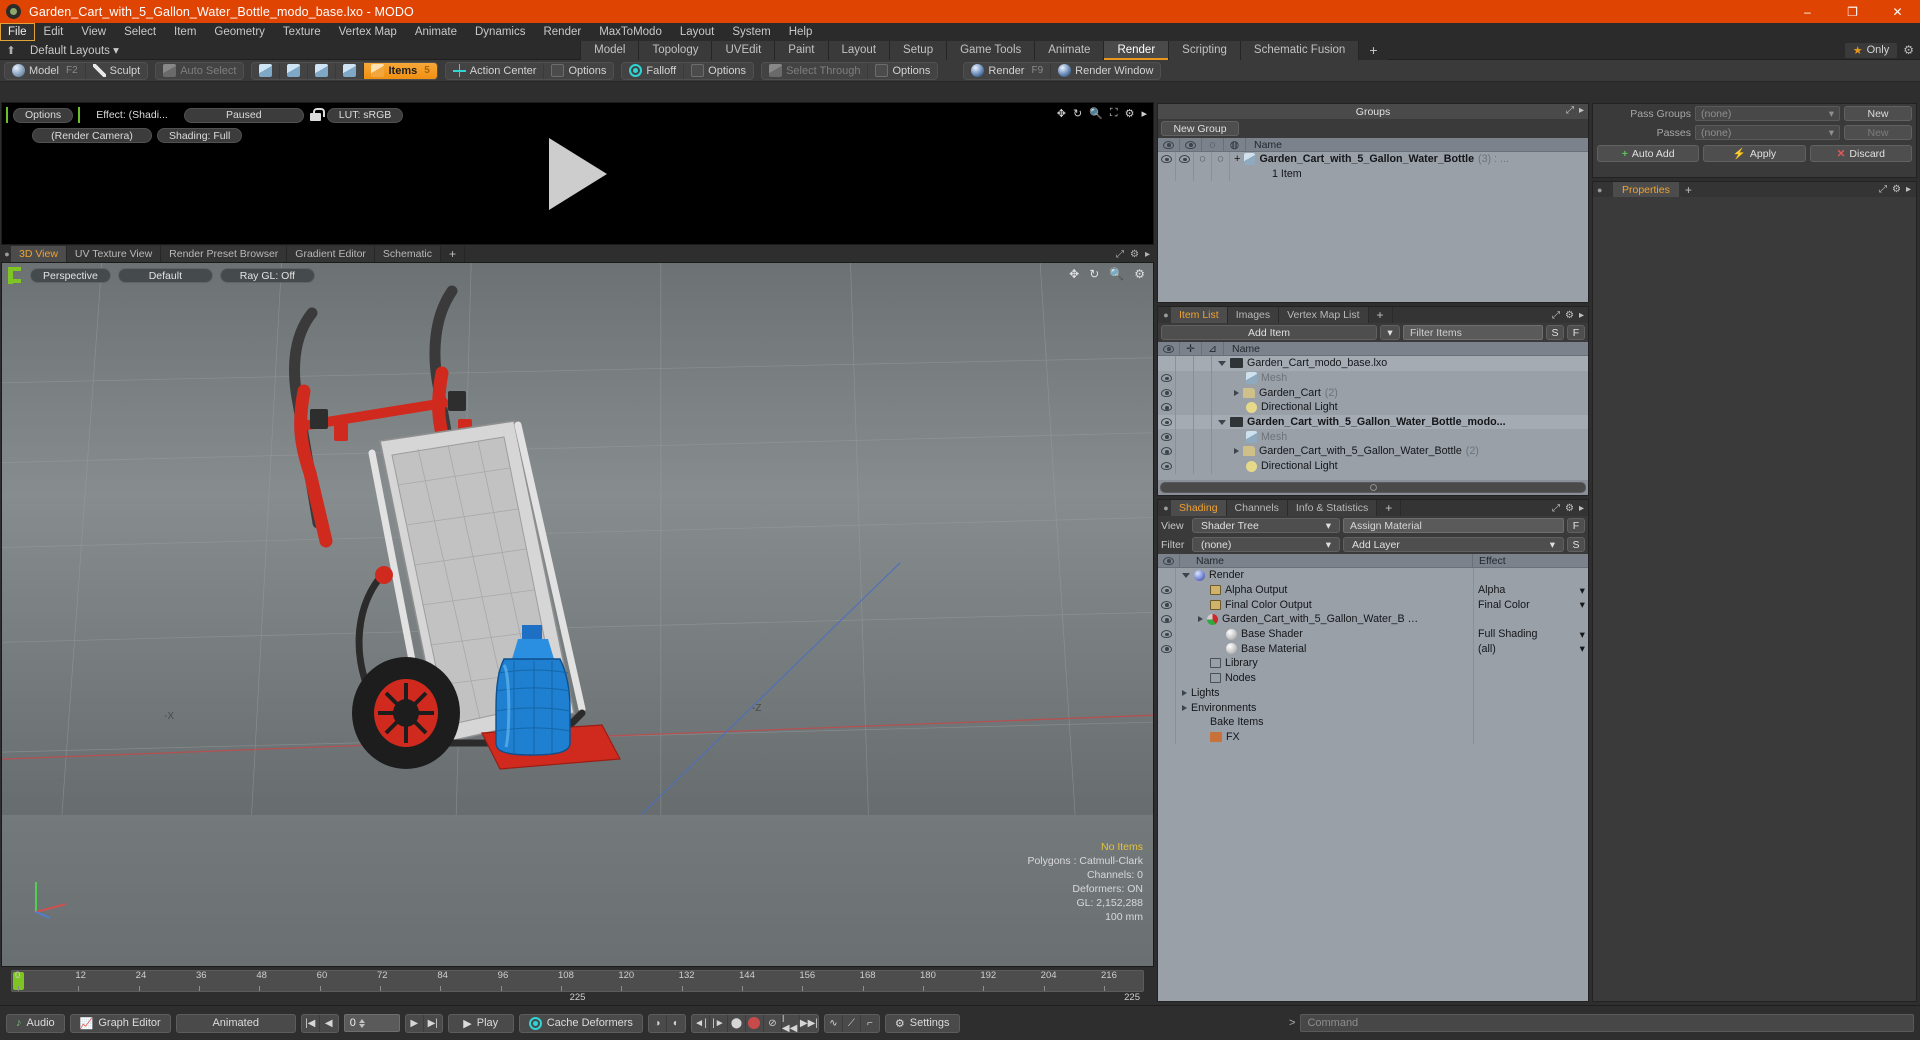 This screenshot has width=1920, height=1040. I want to click on viewport-perspective-button: Perspective, so click(70, 275).